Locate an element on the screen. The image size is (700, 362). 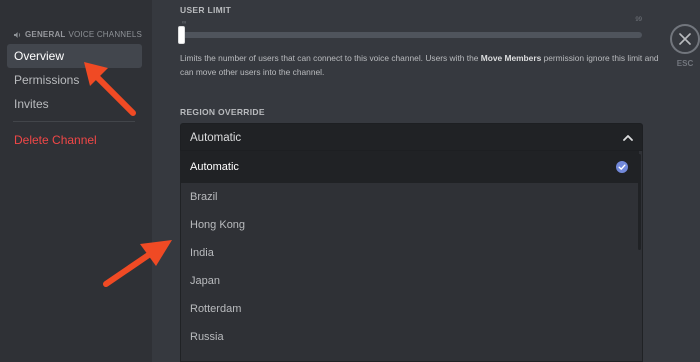
channel-header: GENERAL VOICE CHANNELS is located at coordinates (78, 34).